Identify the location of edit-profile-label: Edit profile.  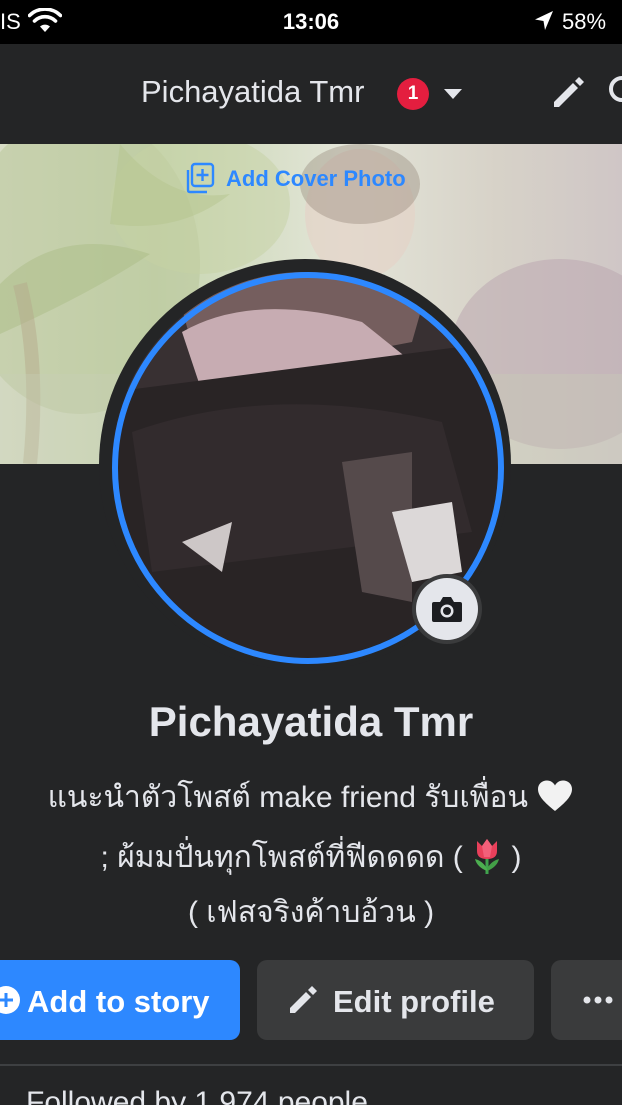
(414, 1001).